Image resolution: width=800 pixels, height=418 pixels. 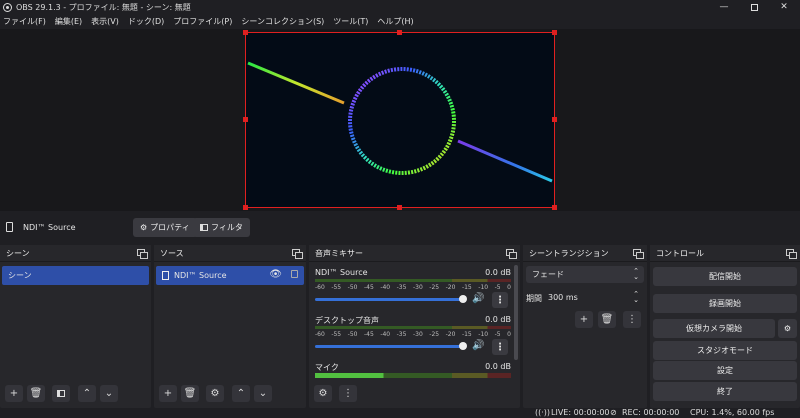 What do you see at coordinates (593, 297) in the screenshot?
I see `duration-spinbox: 300 ms ⌃ ⌄` at bounding box center [593, 297].